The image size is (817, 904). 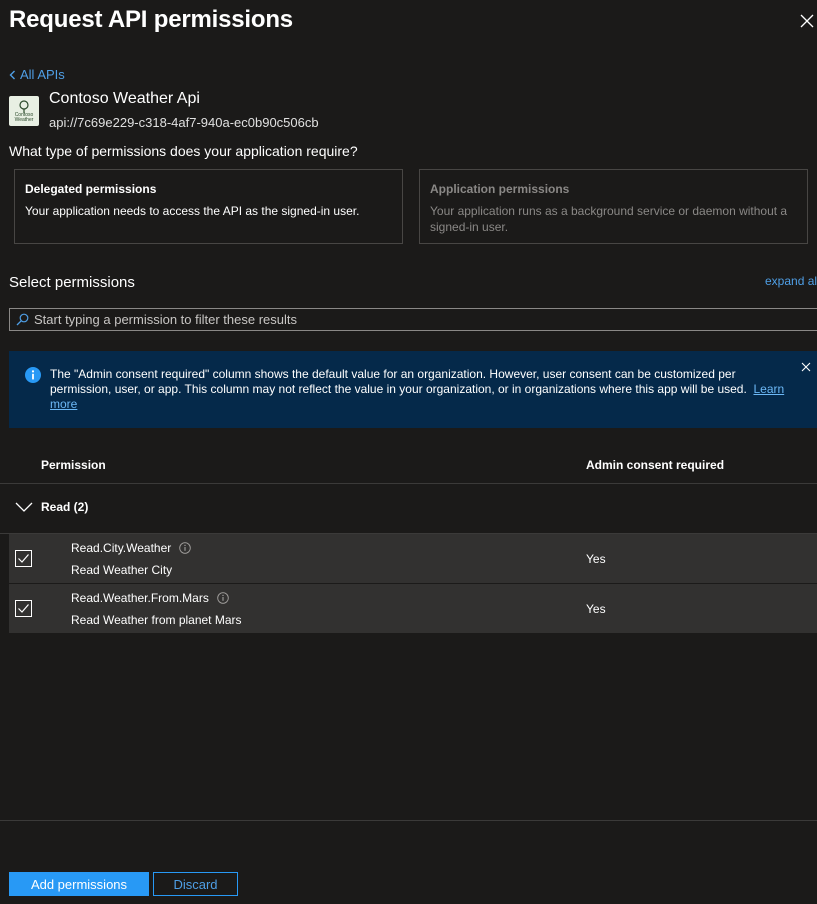 I want to click on permission-group-read: Read (2), so click(x=51, y=507).